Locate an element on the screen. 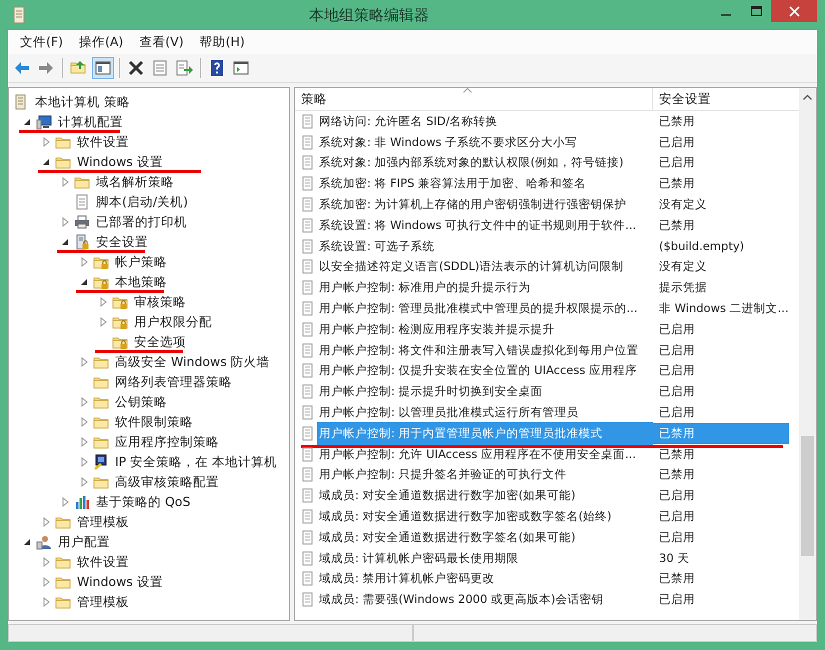  tree-item: 用户配置 is located at coordinates (84, 542).